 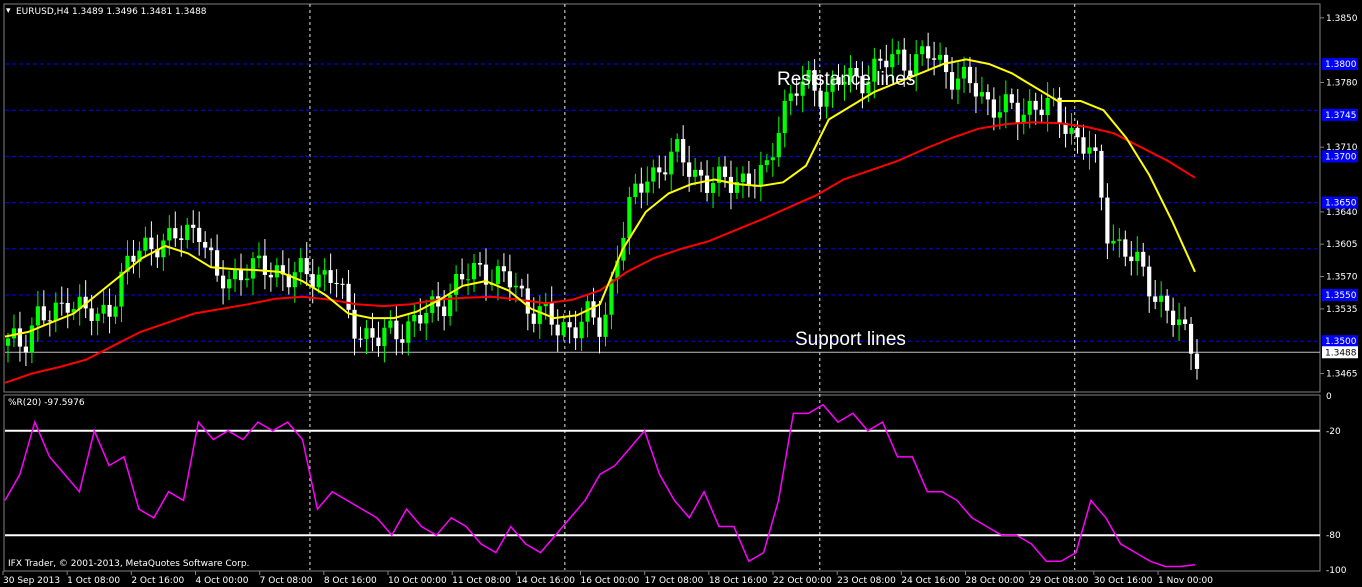 What do you see at coordinates (1341, 116) in the screenshot?
I see `price-level-tag-label: 1.3745` at bounding box center [1341, 116].